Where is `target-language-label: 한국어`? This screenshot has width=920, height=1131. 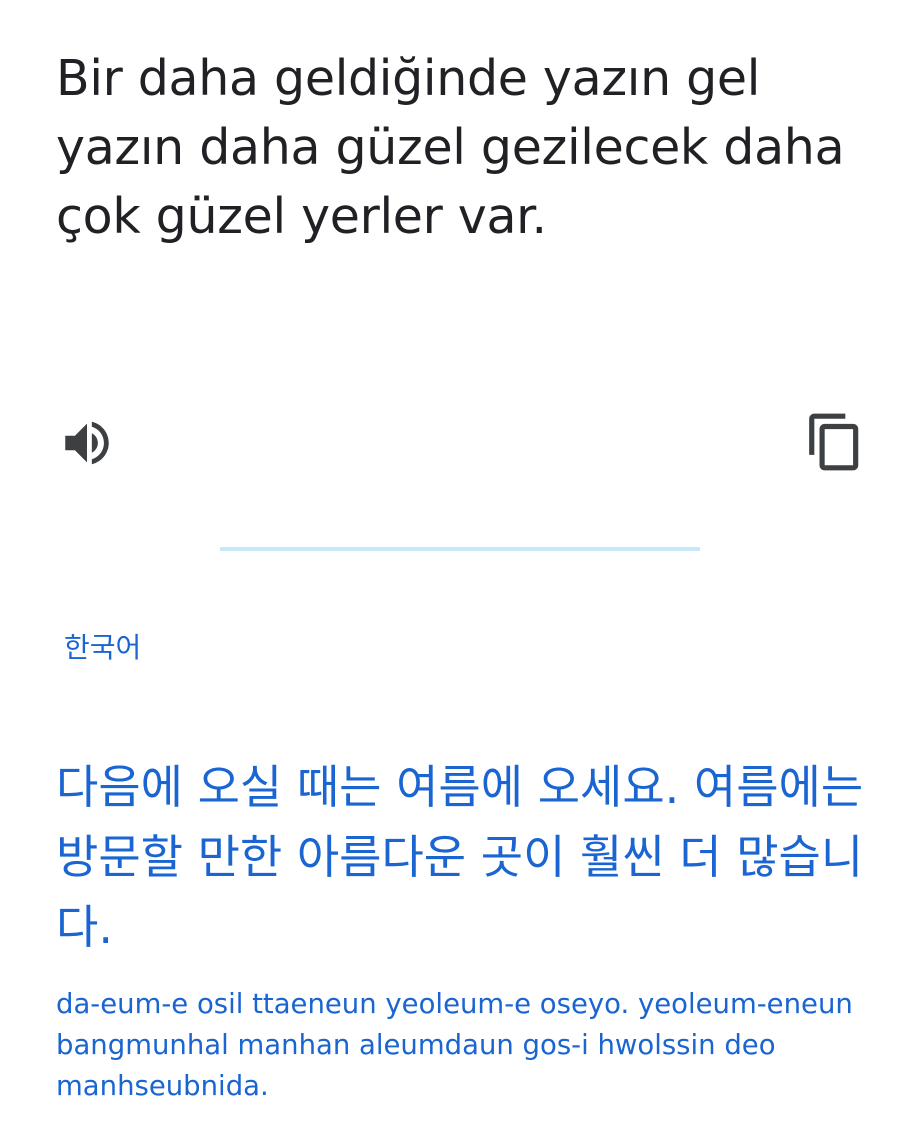
target-language-label: 한국어 is located at coordinates (102, 648).